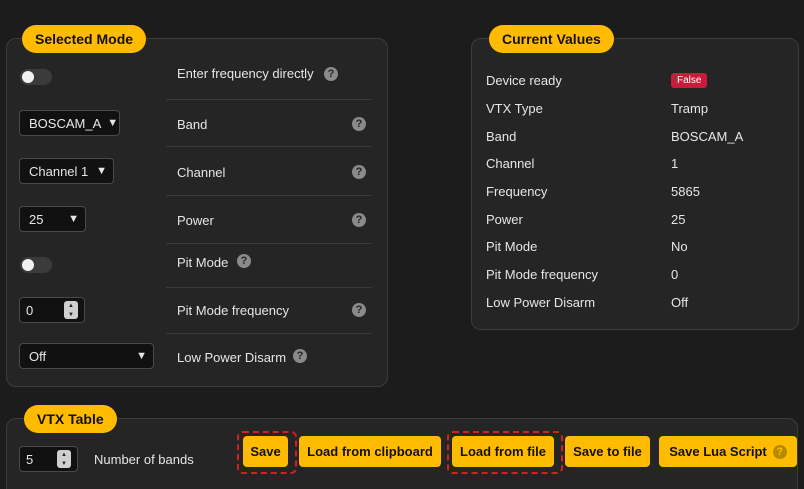  What do you see at coordinates (718, 451) in the screenshot?
I see `save-lua-label: Save Lua Script` at bounding box center [718, 451].